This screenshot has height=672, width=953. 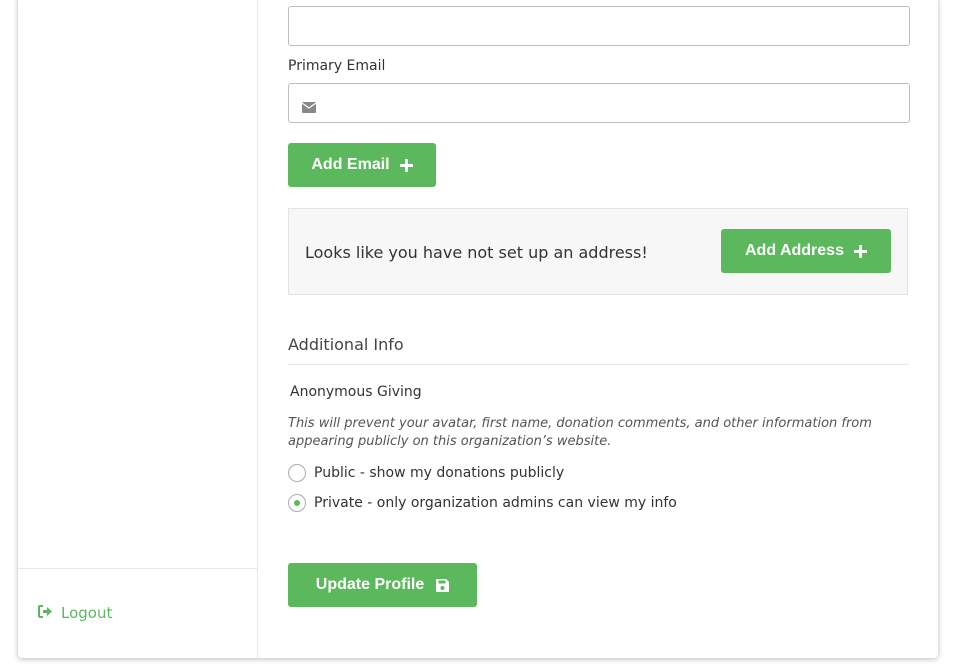 I want to click on add-address-label: Add Address, so click(x=794, y=250).